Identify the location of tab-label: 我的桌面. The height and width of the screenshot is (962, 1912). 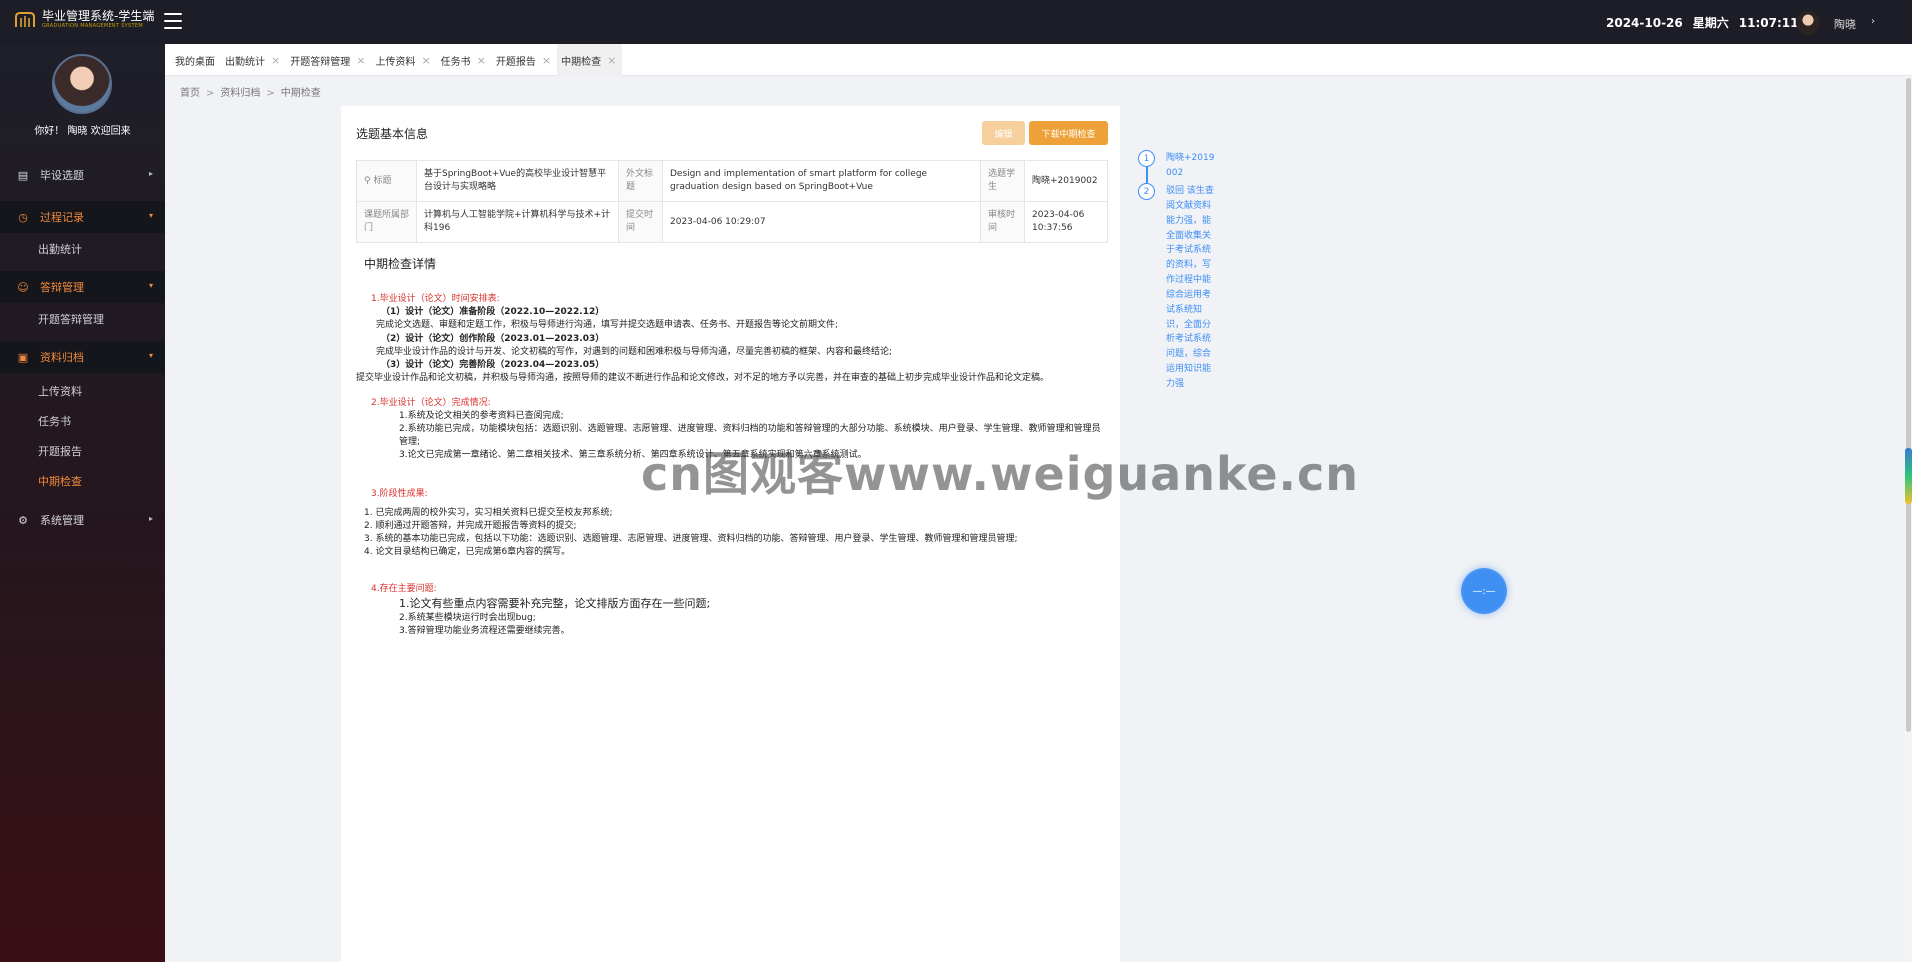
(195, 62).